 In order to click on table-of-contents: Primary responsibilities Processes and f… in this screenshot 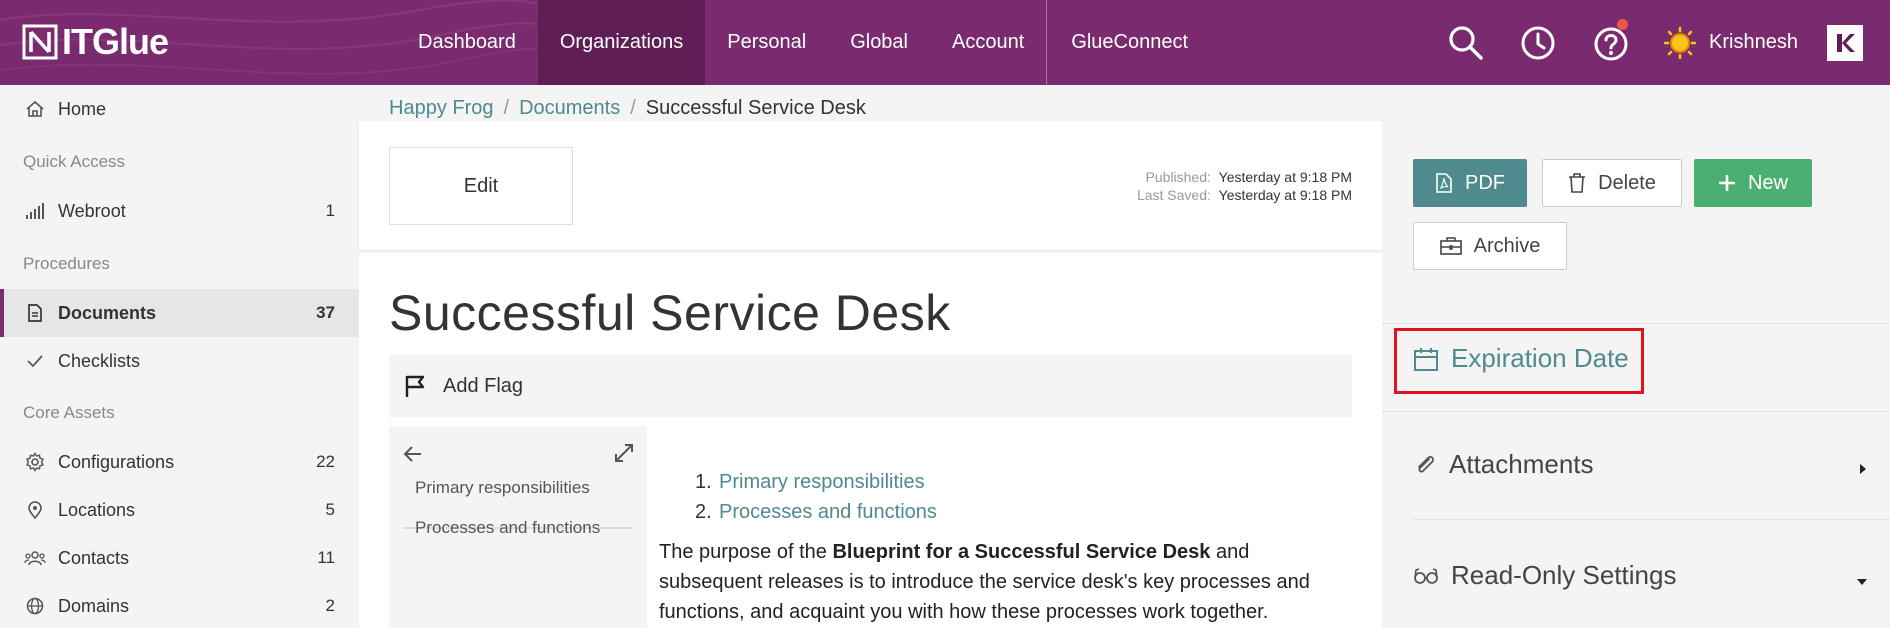, I will do `click(518, 527)`.